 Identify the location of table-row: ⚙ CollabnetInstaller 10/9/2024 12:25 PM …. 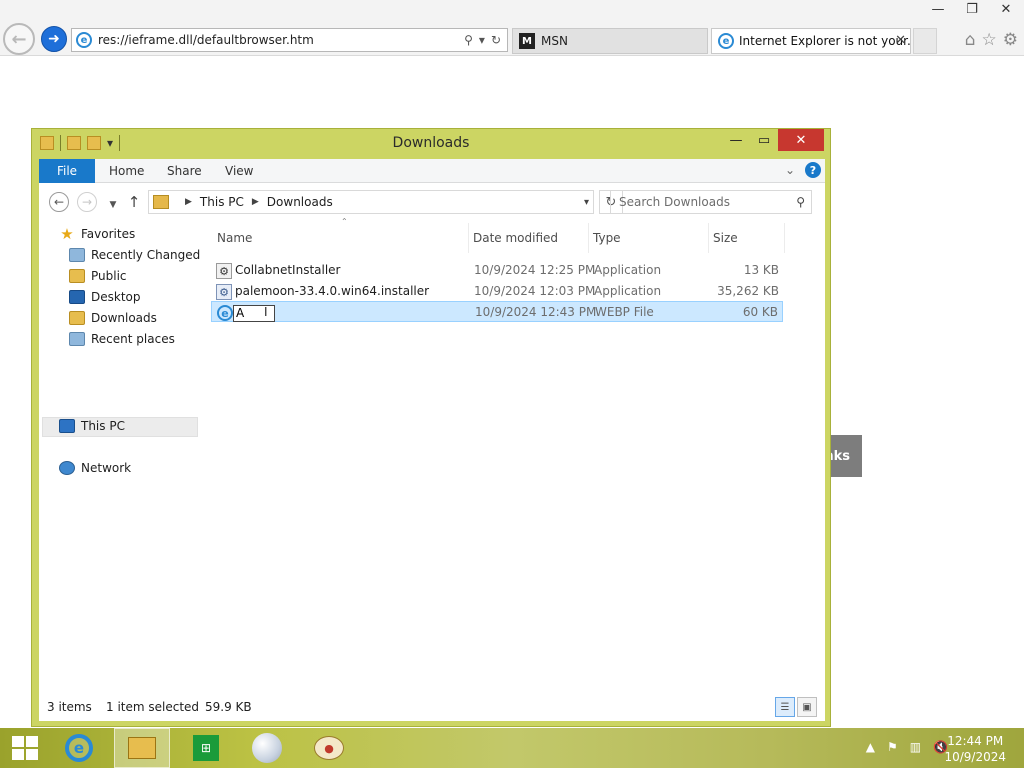
(497, 270).